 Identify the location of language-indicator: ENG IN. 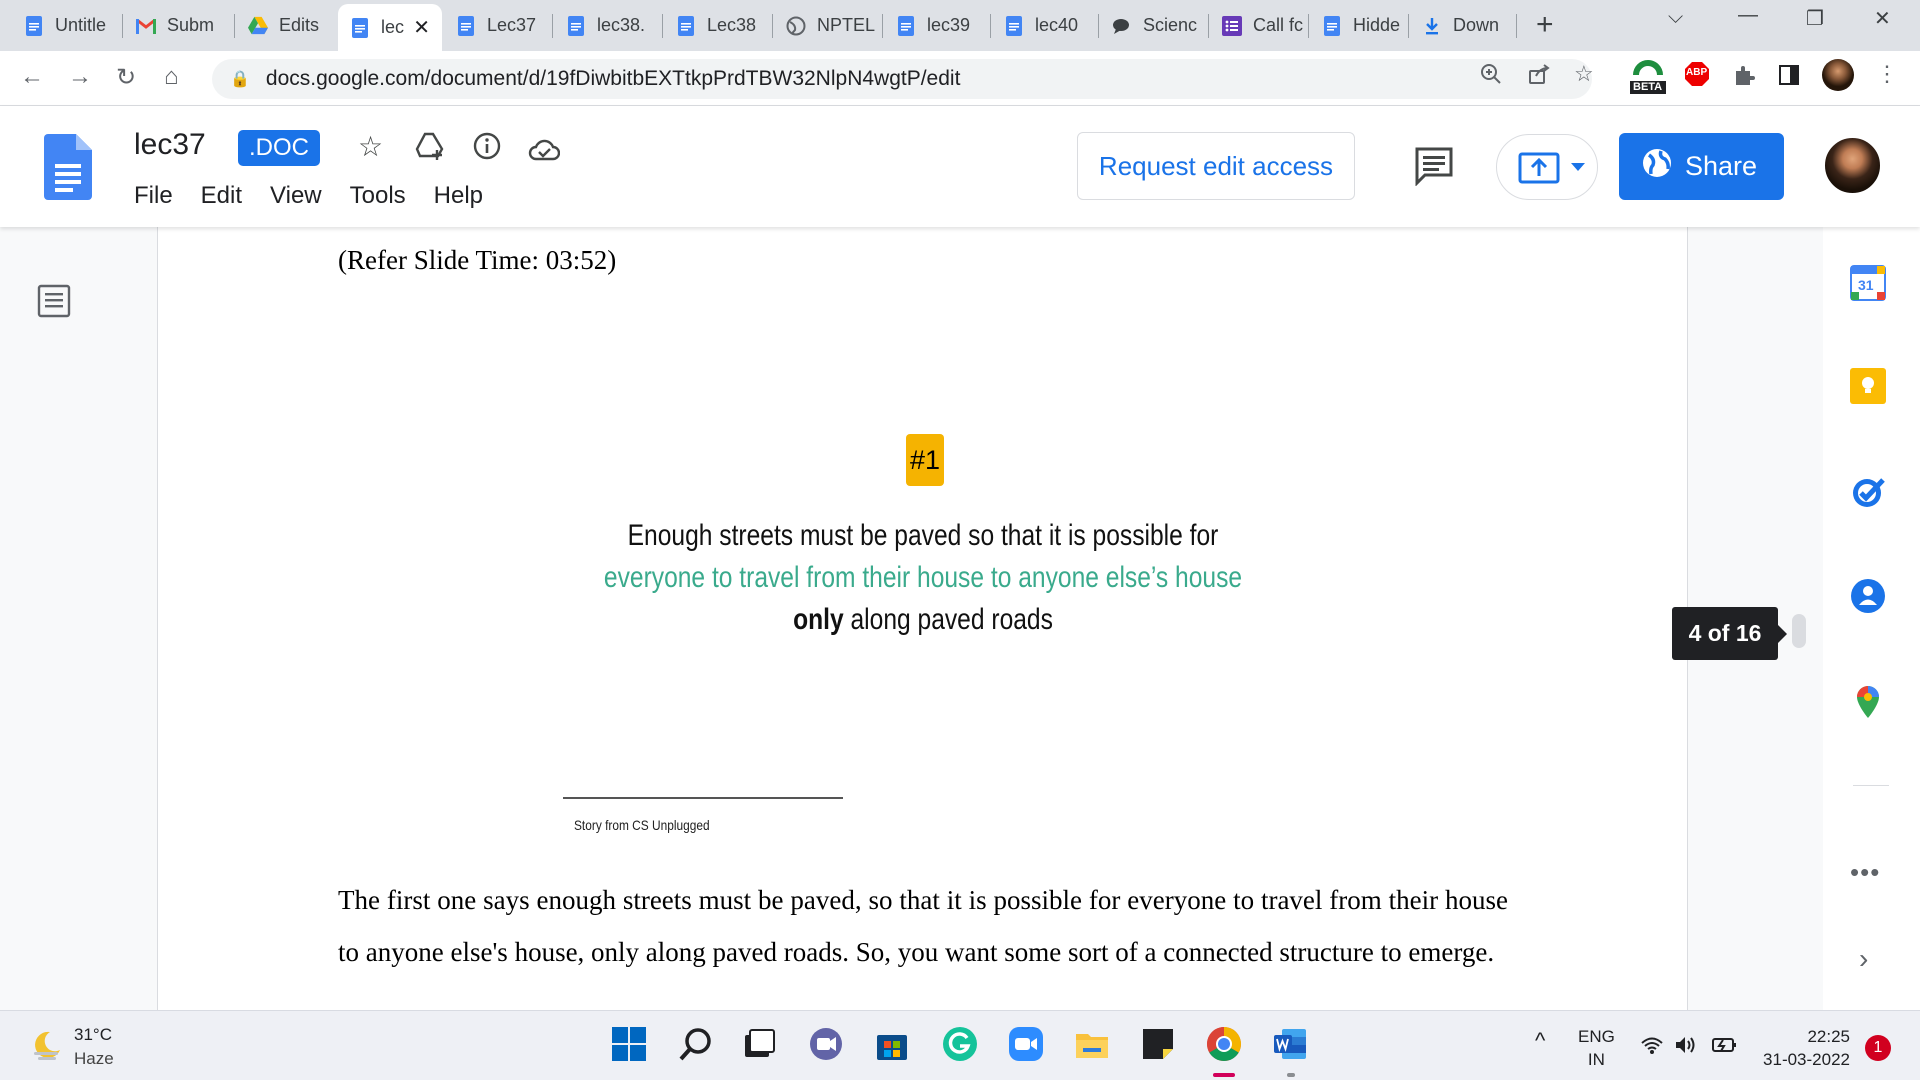
(1596, 1048).